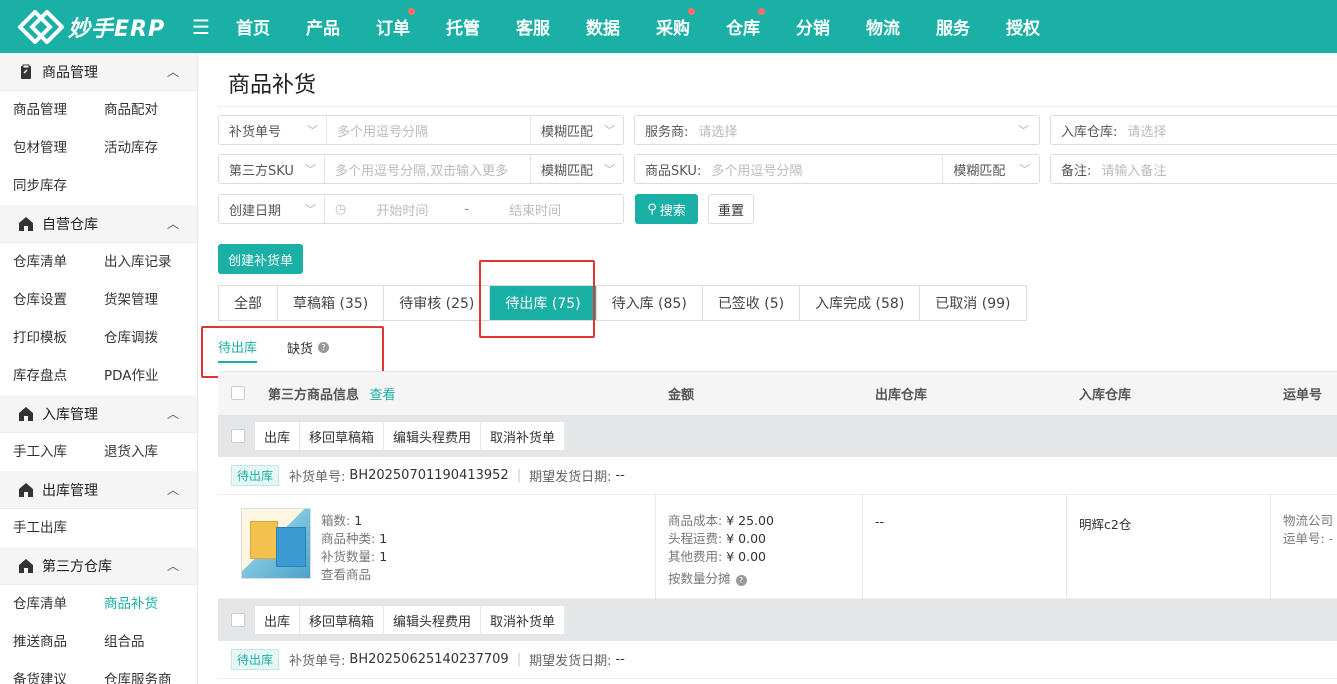 Image resolution: width=1337 pixels, height=684 pixels. What do you see at coordinates (98, 224) in the screenshot?
I see `sidebar-group: 自营仓库 ︿` at bounding box center [98, 224].